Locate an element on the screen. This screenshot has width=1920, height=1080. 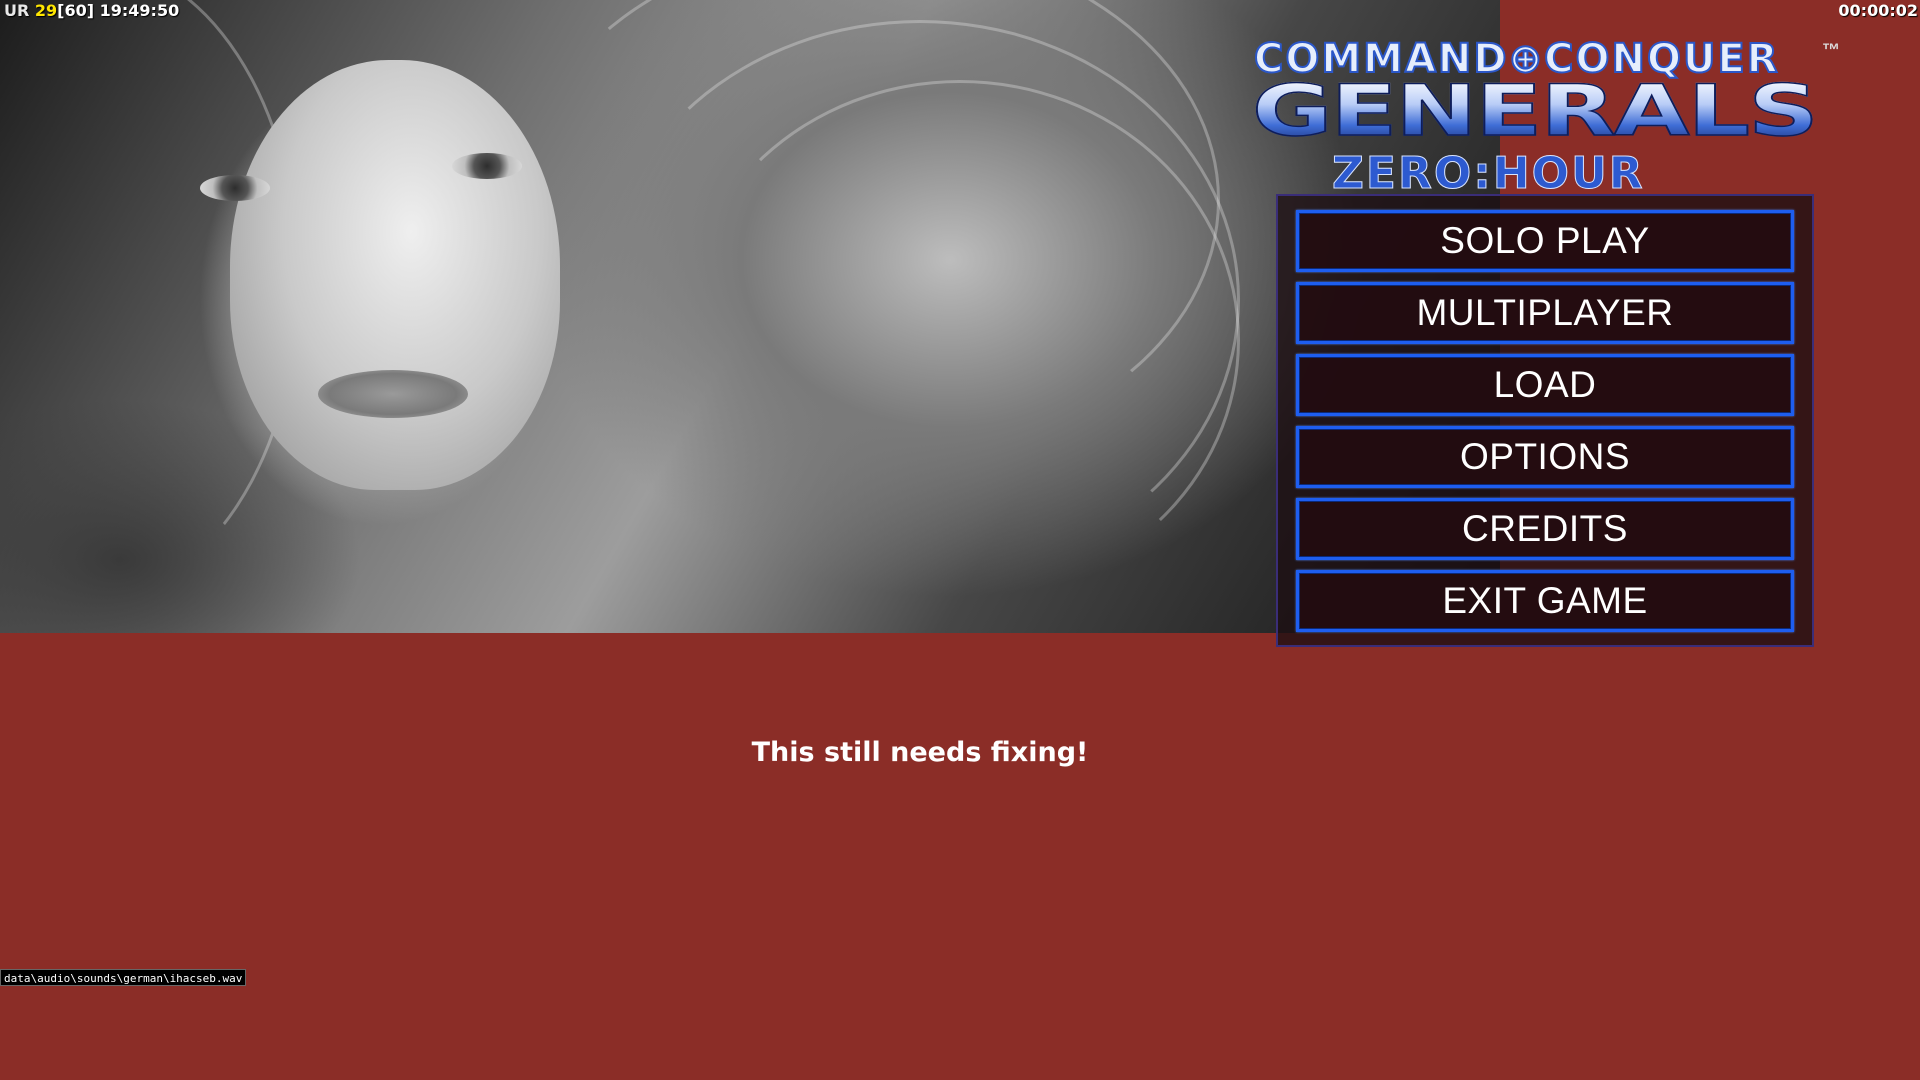
debug-sound-path: data\audio\sounds\german\ihacseb.wav is located at coordinates (123, 977).